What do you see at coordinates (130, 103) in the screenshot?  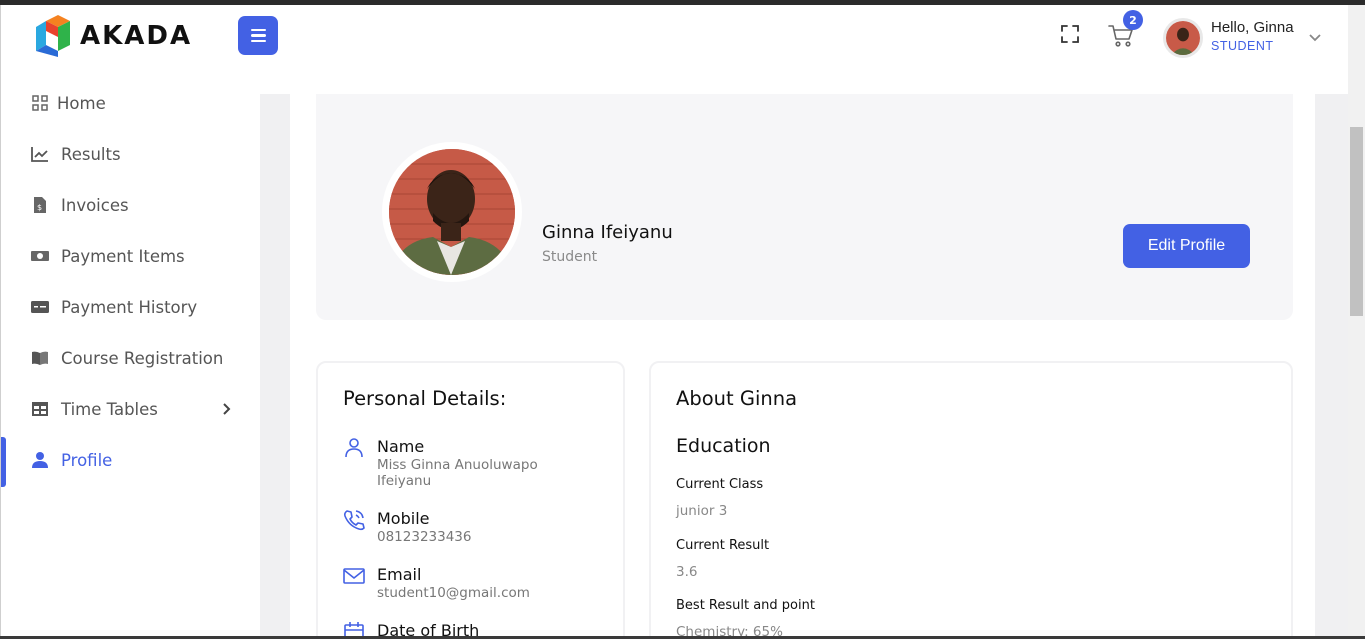 I see `sidebar-item-home: Home` at bounding box center [130, 103].